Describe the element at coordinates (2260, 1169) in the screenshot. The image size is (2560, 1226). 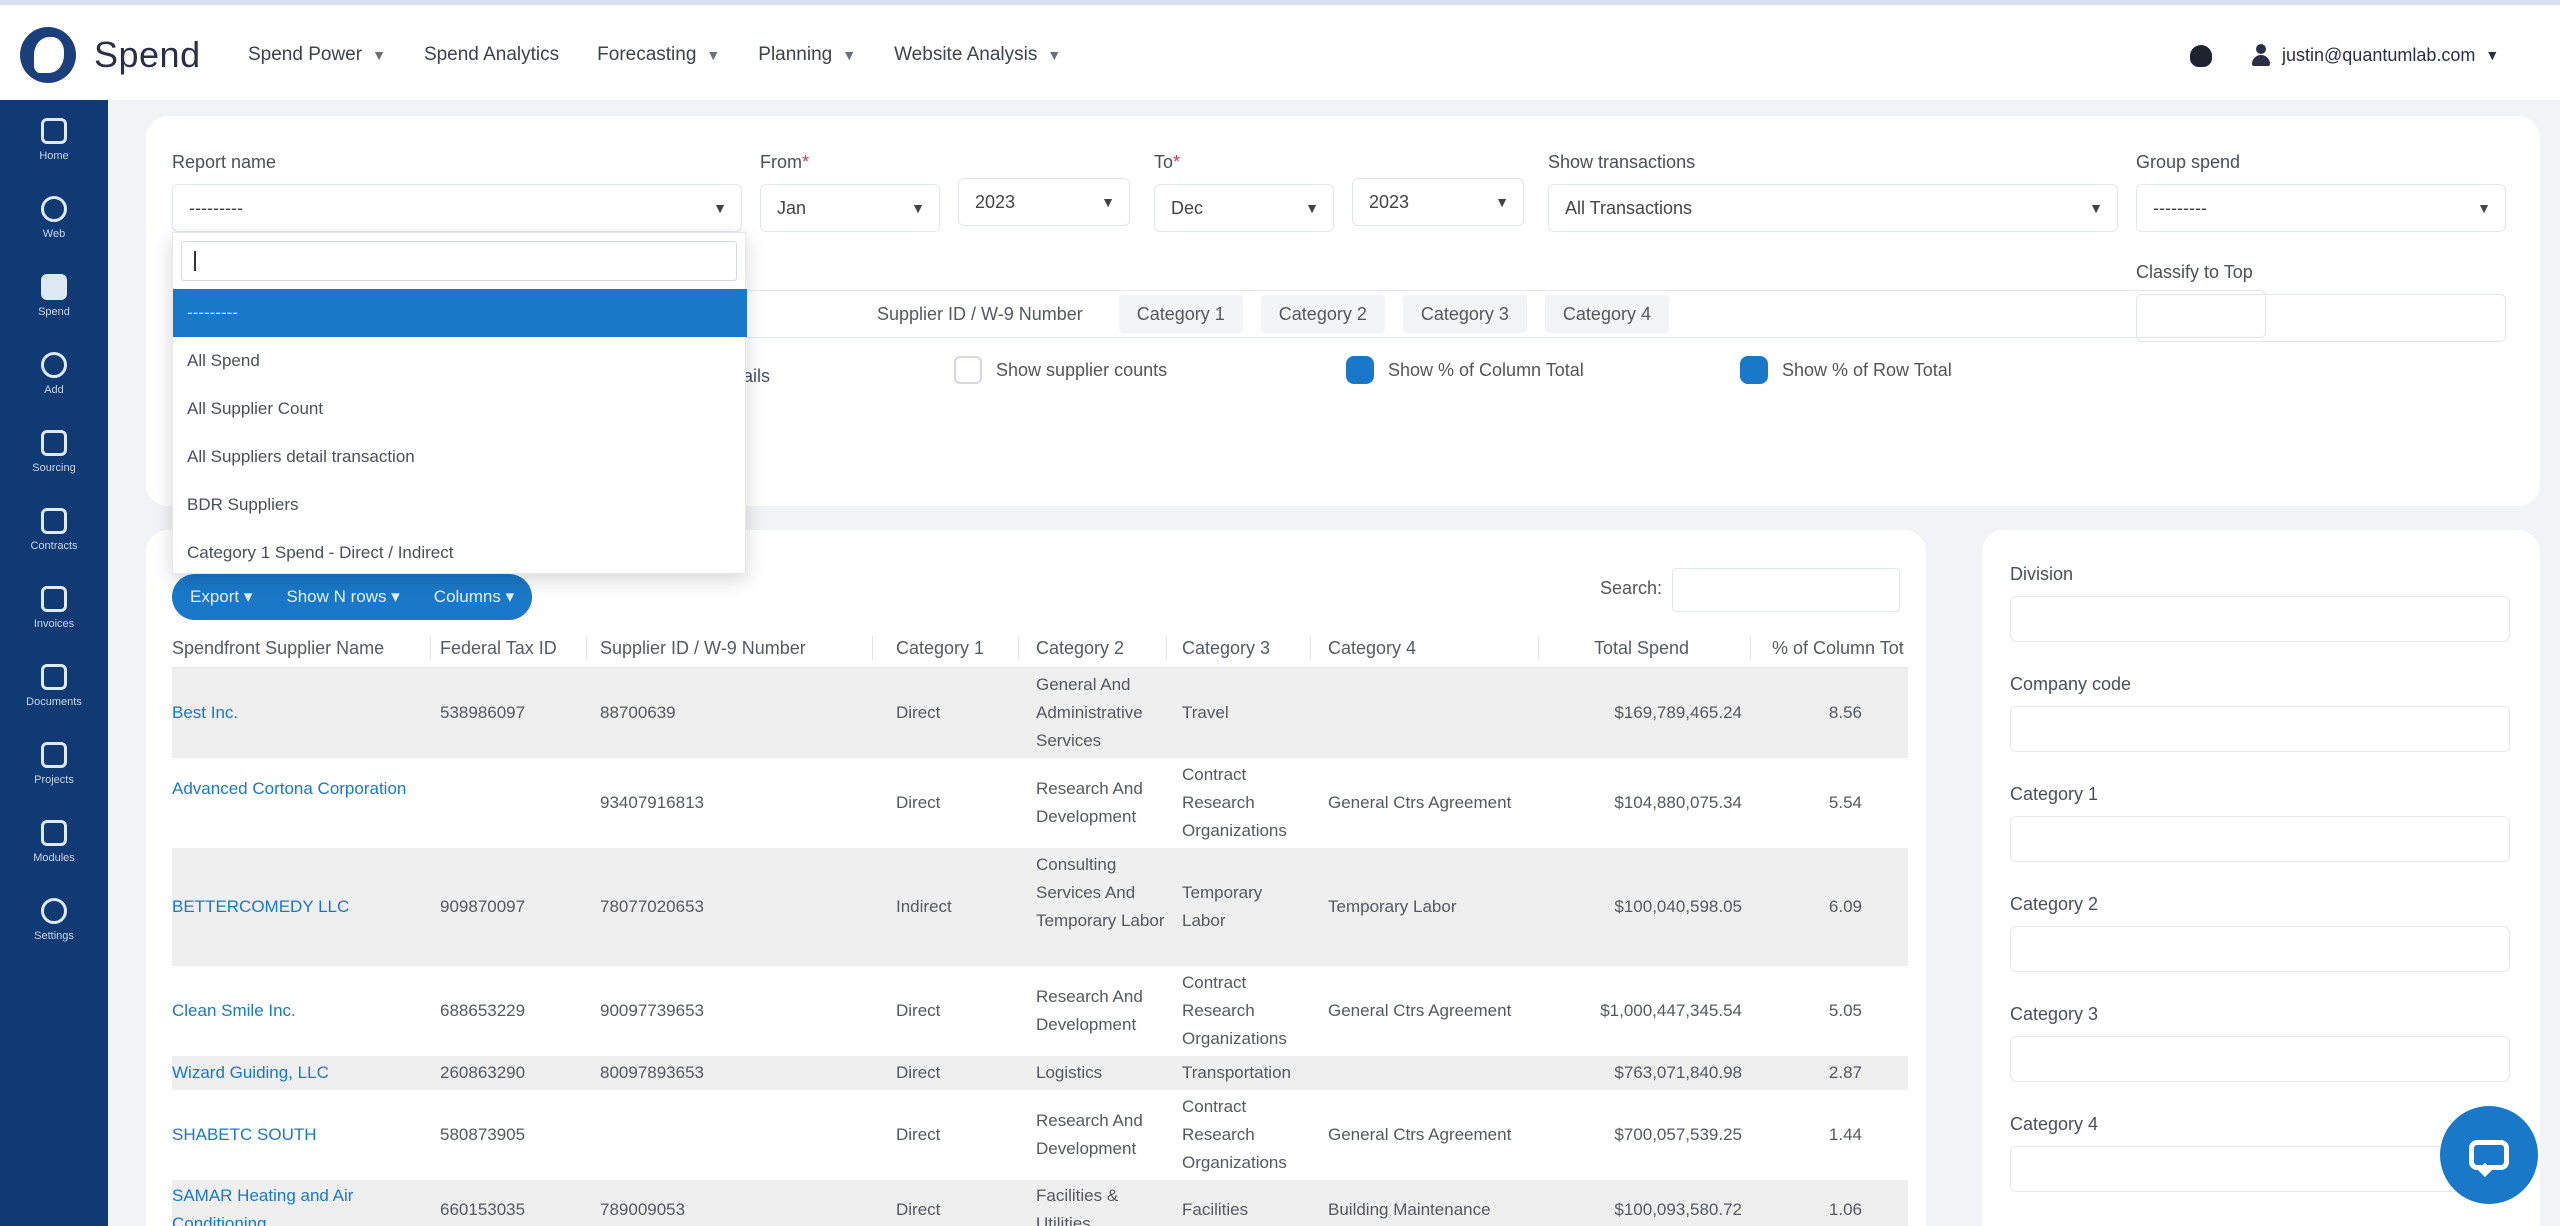
I see `category4-input` at that location.